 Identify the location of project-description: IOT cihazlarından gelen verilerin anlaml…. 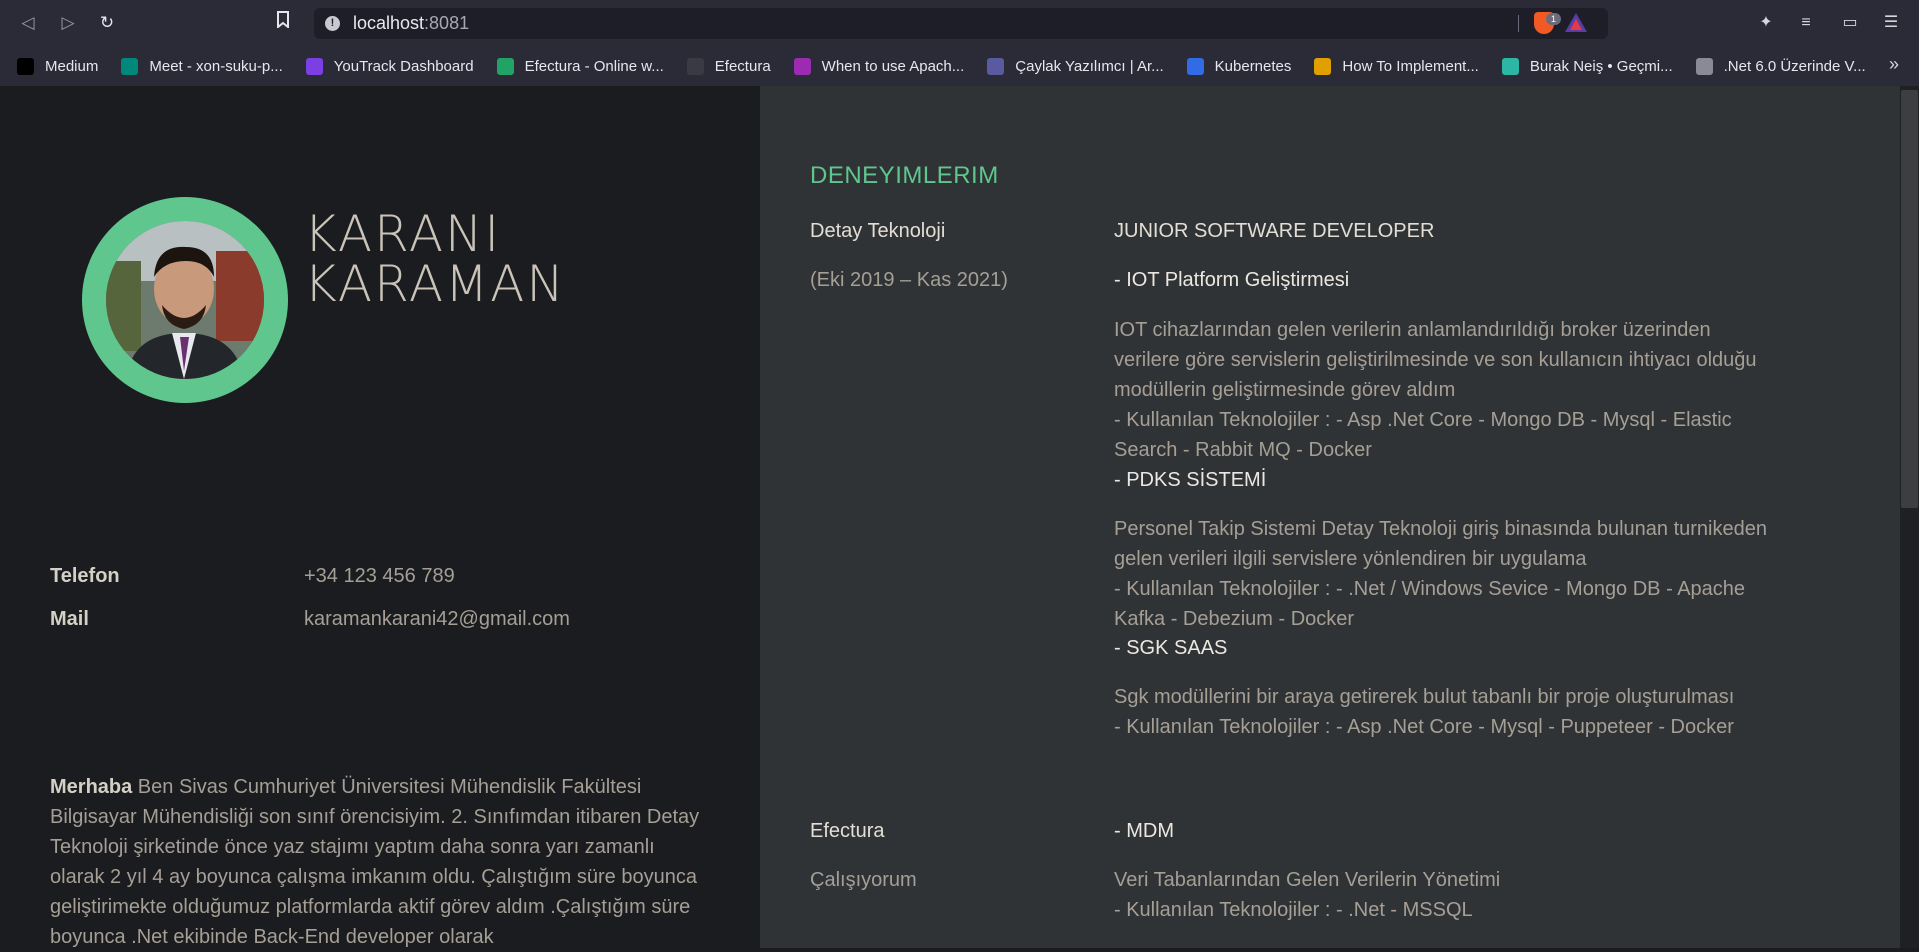
(1435, 390).